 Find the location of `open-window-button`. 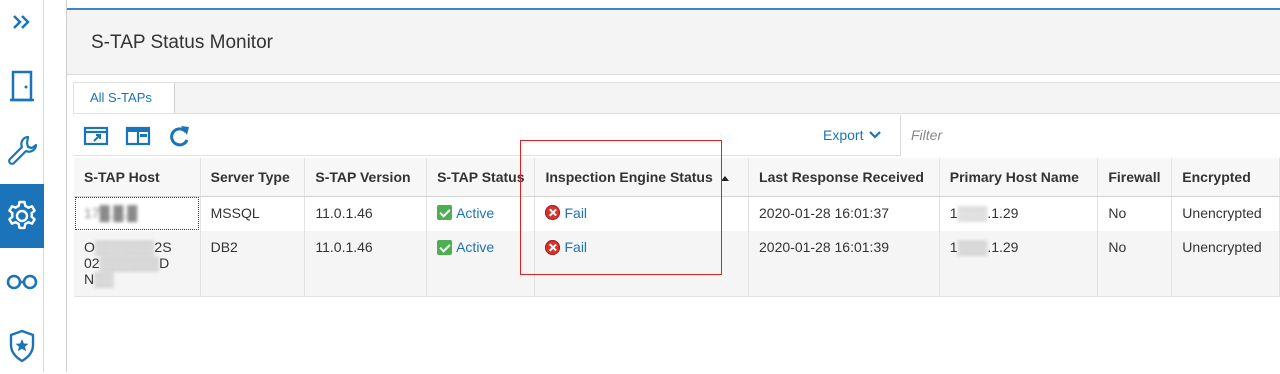

open-window-button is located at coordinates (96, 136).